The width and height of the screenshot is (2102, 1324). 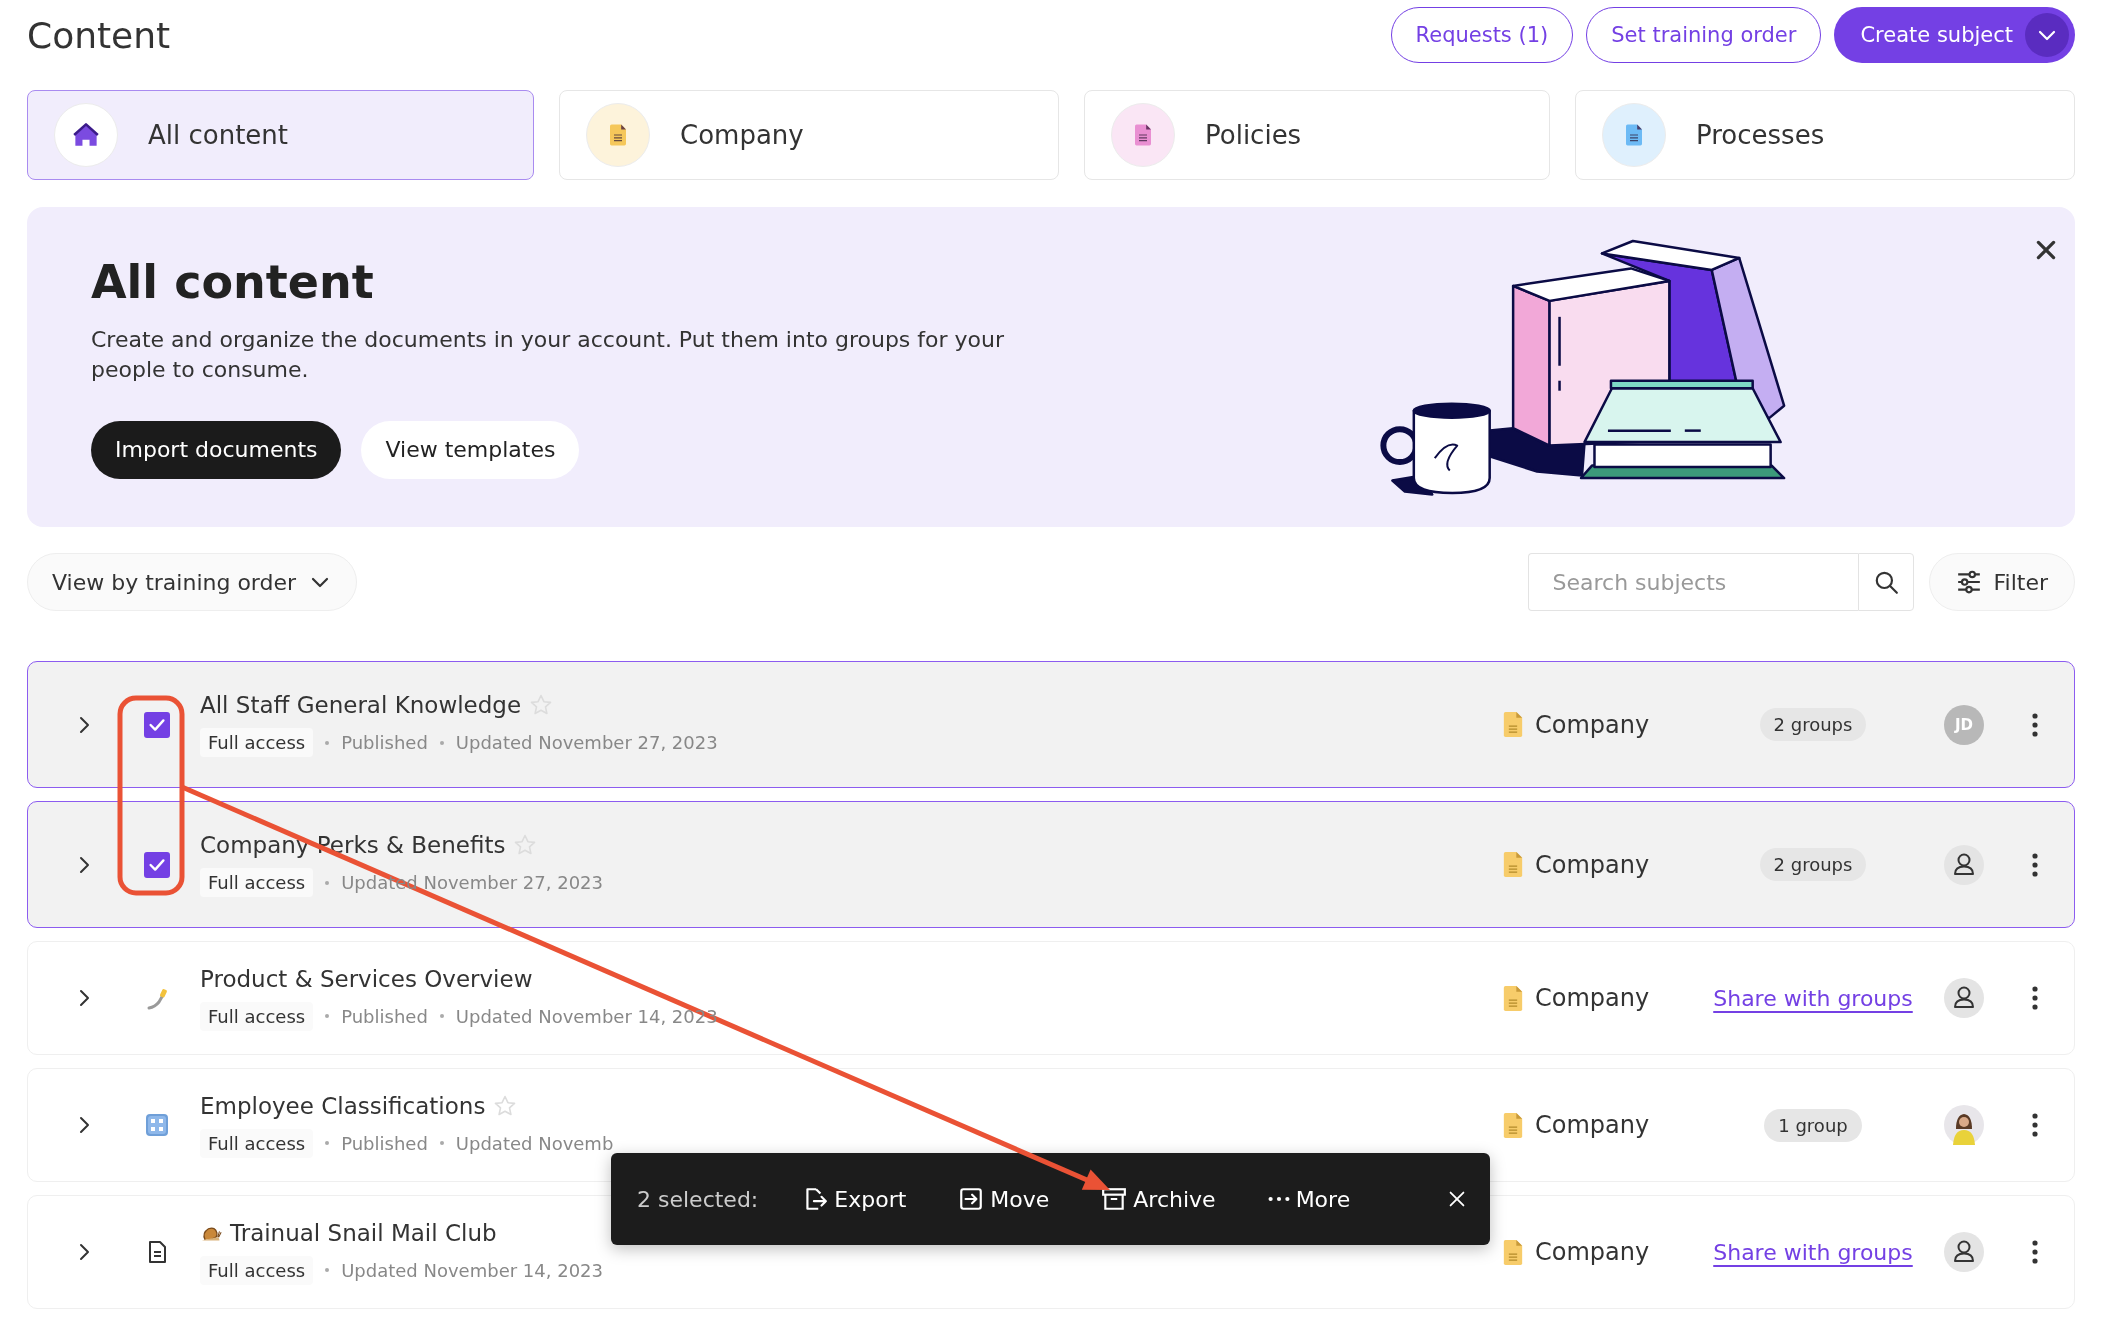 What do you see at coordinates (505, 1105) in the screenshot?
I see `star-icon` at bounding box center [505, 1105].